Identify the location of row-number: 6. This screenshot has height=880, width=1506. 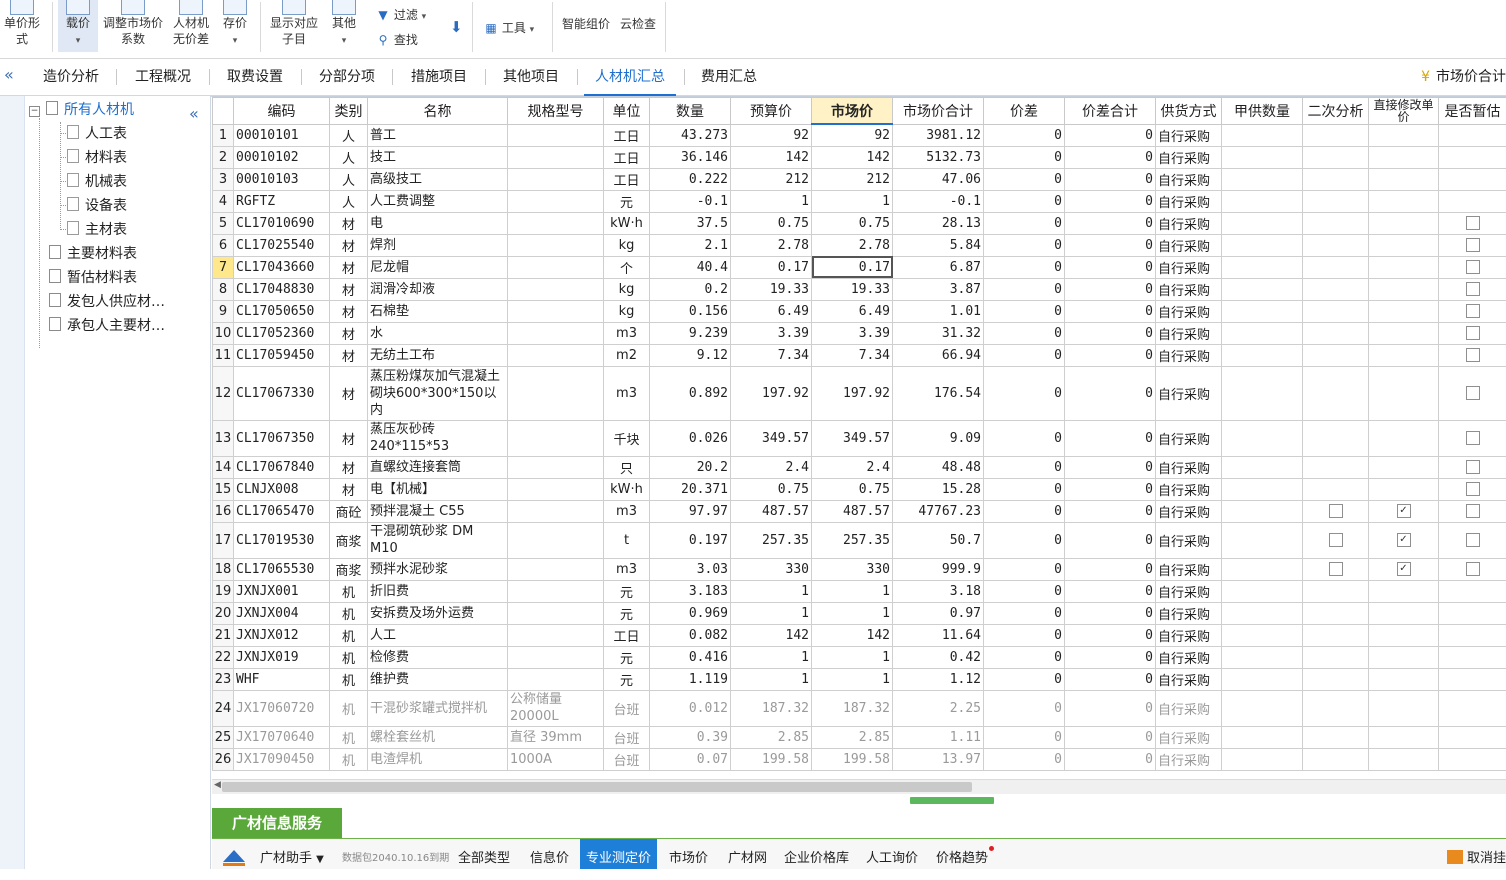
(223, 245).